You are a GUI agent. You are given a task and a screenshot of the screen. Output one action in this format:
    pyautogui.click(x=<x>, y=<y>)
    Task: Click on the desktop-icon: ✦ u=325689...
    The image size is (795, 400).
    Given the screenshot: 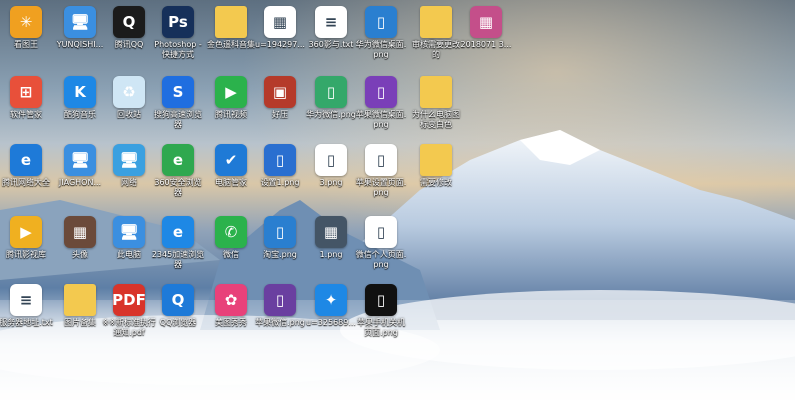 What is the action you would take?
    pyautogui.click(x=331, y=314)
    